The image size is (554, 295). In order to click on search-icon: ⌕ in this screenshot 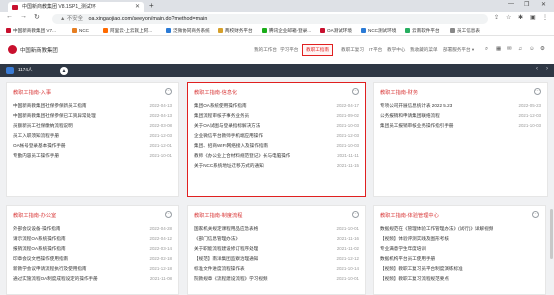, I will do `click(486, 49)`.